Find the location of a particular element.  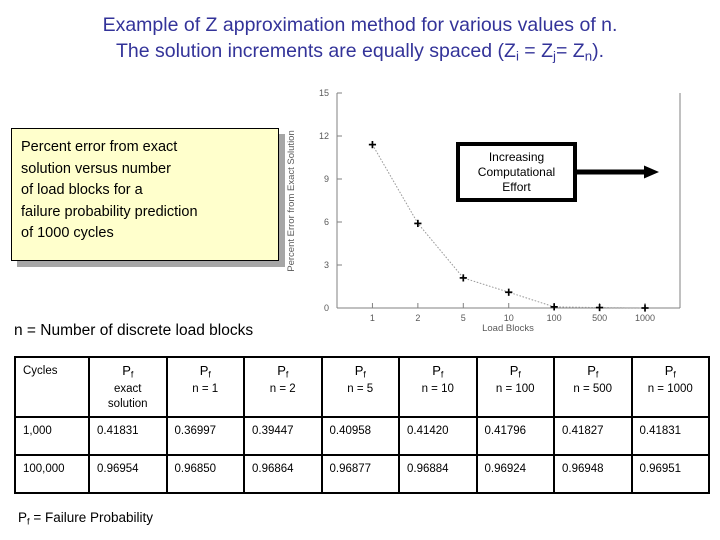

chart-y-tick-label: 0 is located at coordinates (326, 308).